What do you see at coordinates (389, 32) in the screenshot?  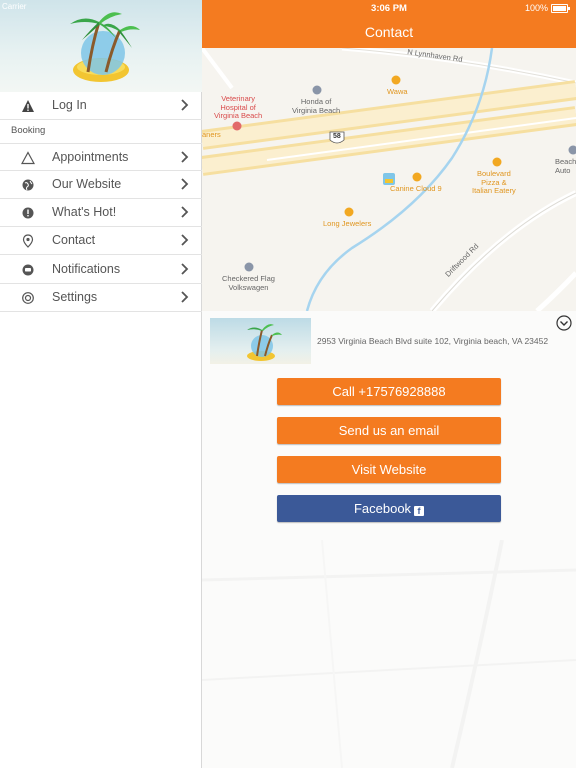 I see `page-title: Contact` at bounding box center [389, 32].